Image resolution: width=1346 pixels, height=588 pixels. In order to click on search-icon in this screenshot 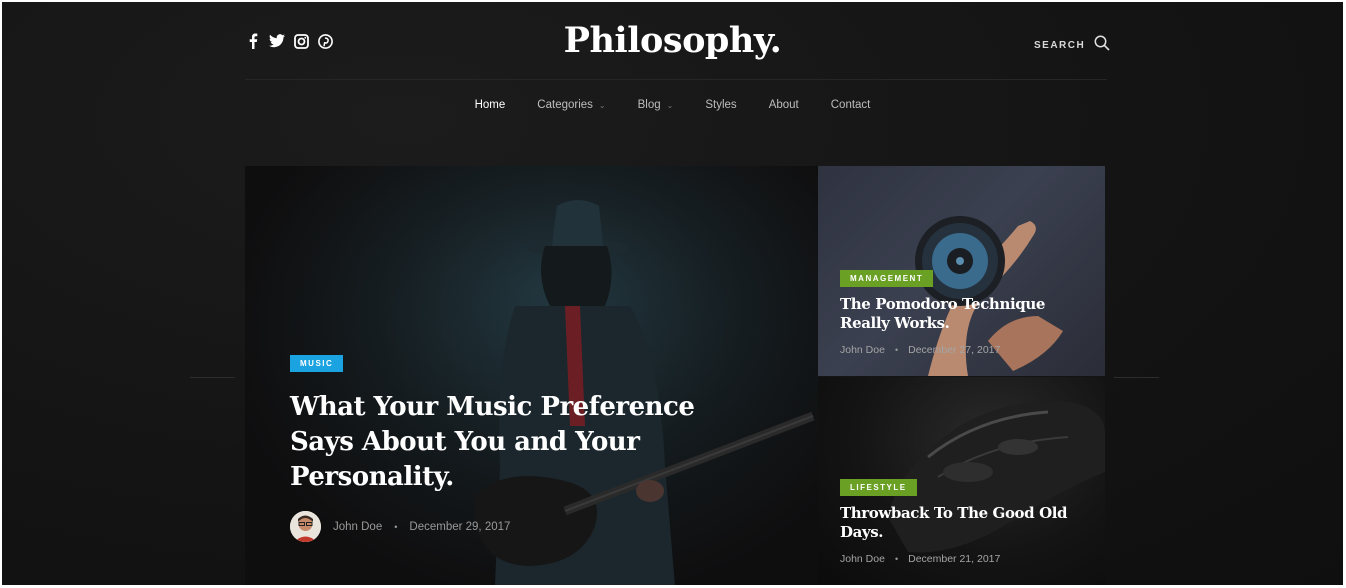, I will do `click(1102, 45)`.